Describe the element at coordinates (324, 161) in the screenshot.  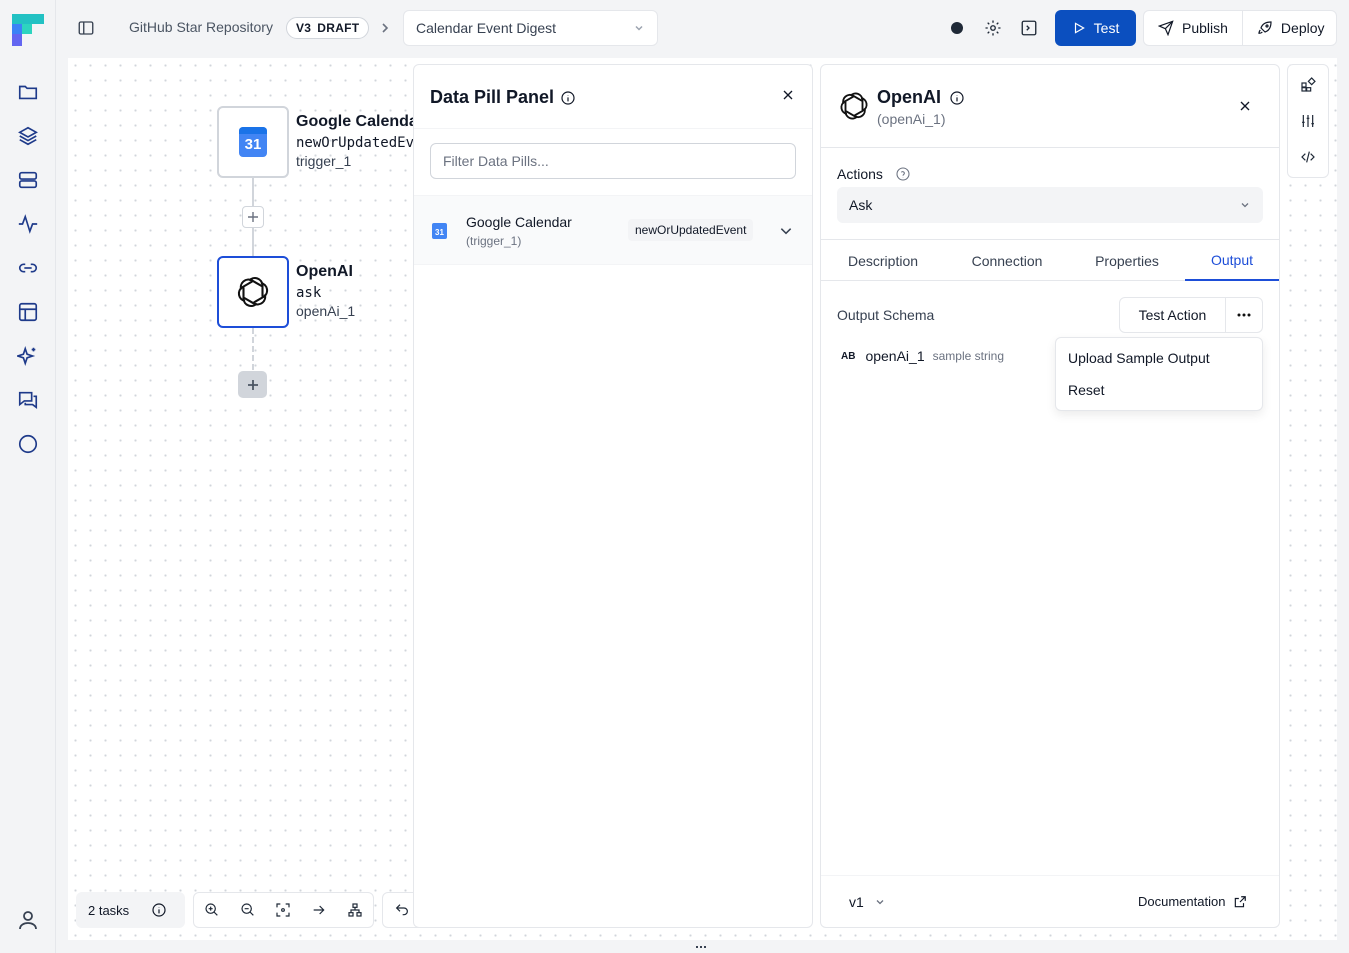
I see `node-name: trigger_1` at that location.